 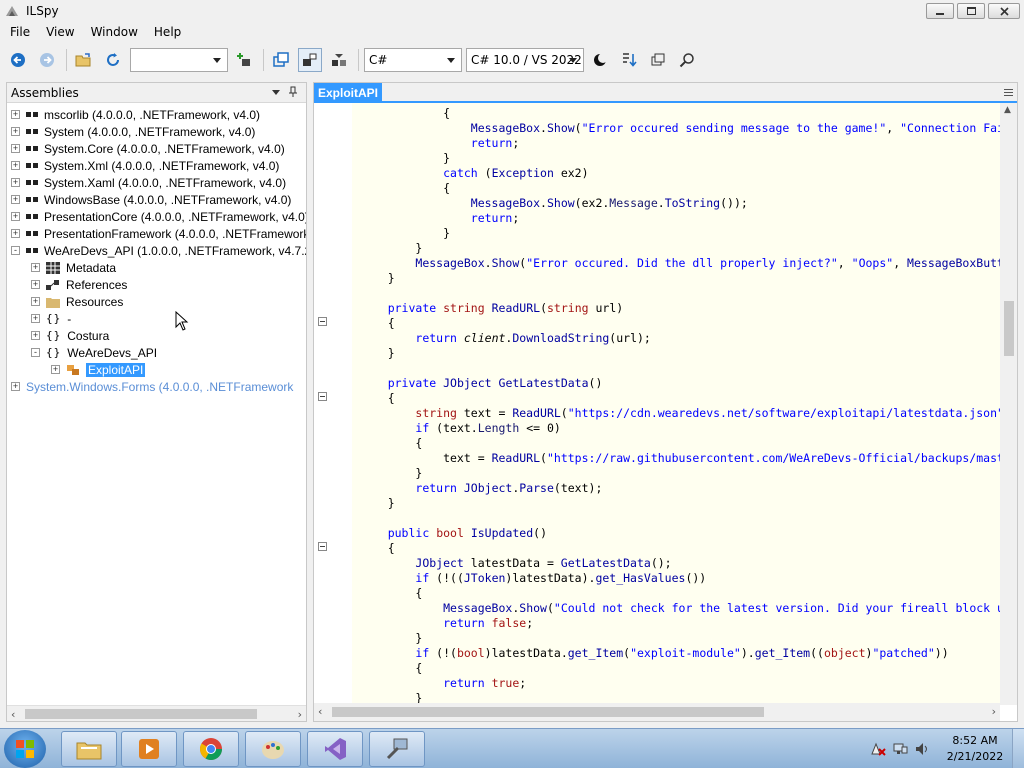 I want to click on taskbar-app-visual-studio, so click(x=335, y=749).